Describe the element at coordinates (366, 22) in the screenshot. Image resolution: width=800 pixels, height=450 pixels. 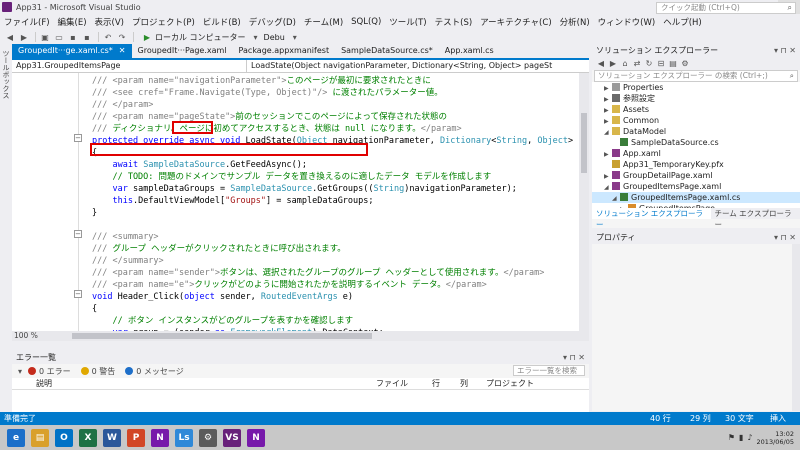
I see `menu-sql: SQL(Q)` at that location.